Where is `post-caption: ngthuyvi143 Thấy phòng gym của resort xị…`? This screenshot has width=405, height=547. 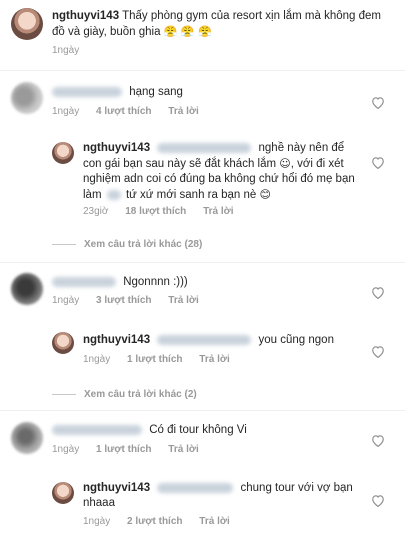 post-caption: ngthuyvi143 Thấy phòng gym của resort xị… is located at coordinates (222, 24).